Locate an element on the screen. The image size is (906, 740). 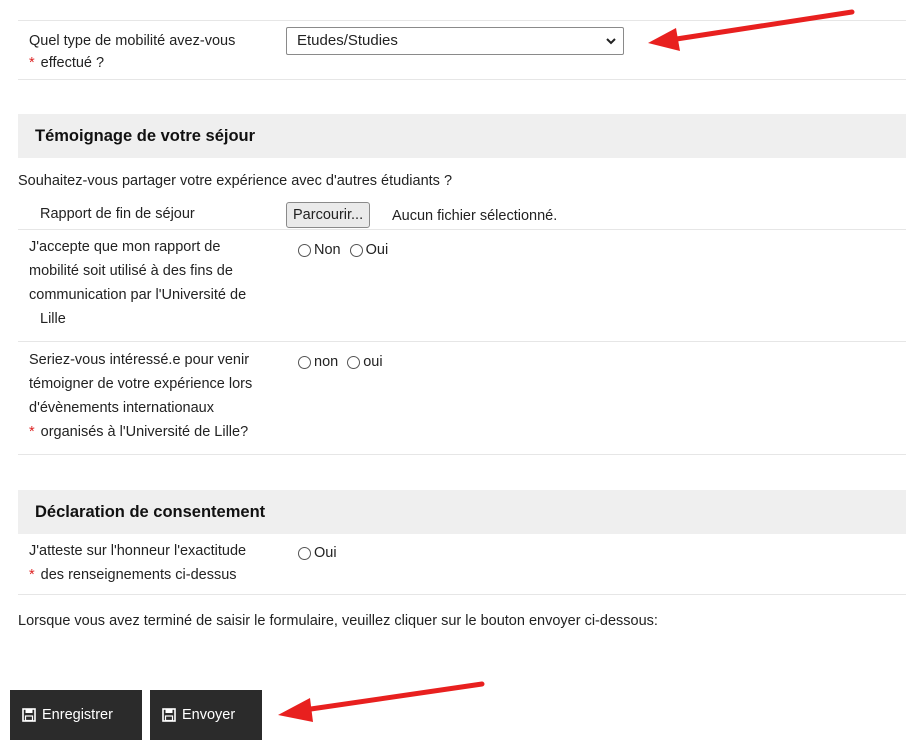
save-button-label: Enregistrer is located at coordinates (77, 715).